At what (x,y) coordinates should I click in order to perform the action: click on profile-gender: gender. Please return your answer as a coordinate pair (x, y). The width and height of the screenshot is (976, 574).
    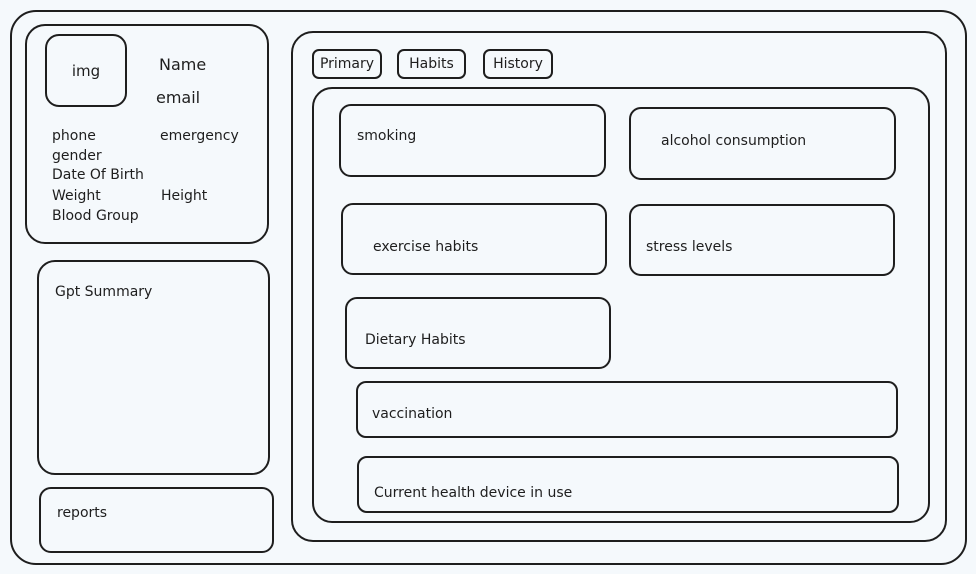
    Looking at the image, I should click on (77, 156).